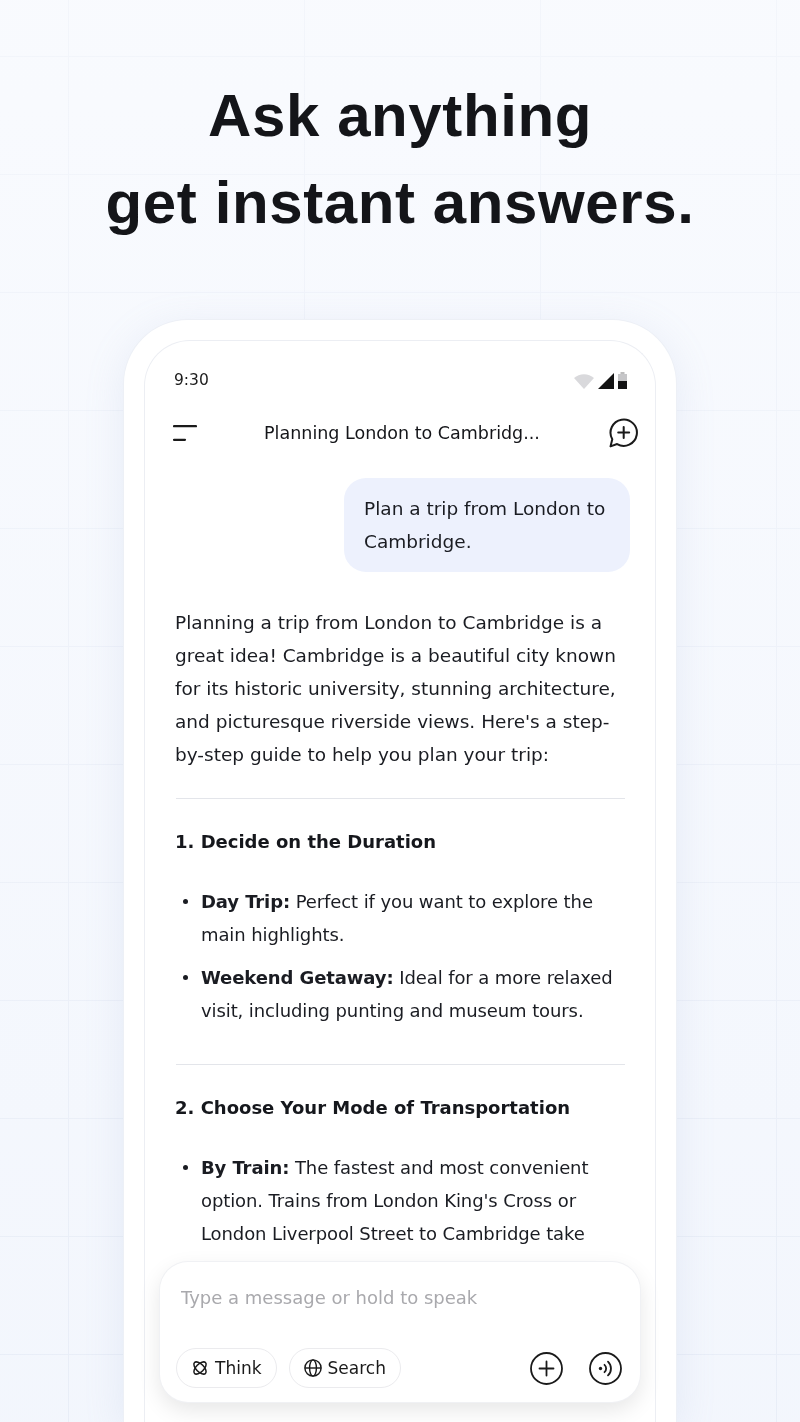 This screenshot has width=800, height=1422. I want to click on bullet-text: Day Trip: Perfect if you want to explore the main highlights., so click(397, 918).